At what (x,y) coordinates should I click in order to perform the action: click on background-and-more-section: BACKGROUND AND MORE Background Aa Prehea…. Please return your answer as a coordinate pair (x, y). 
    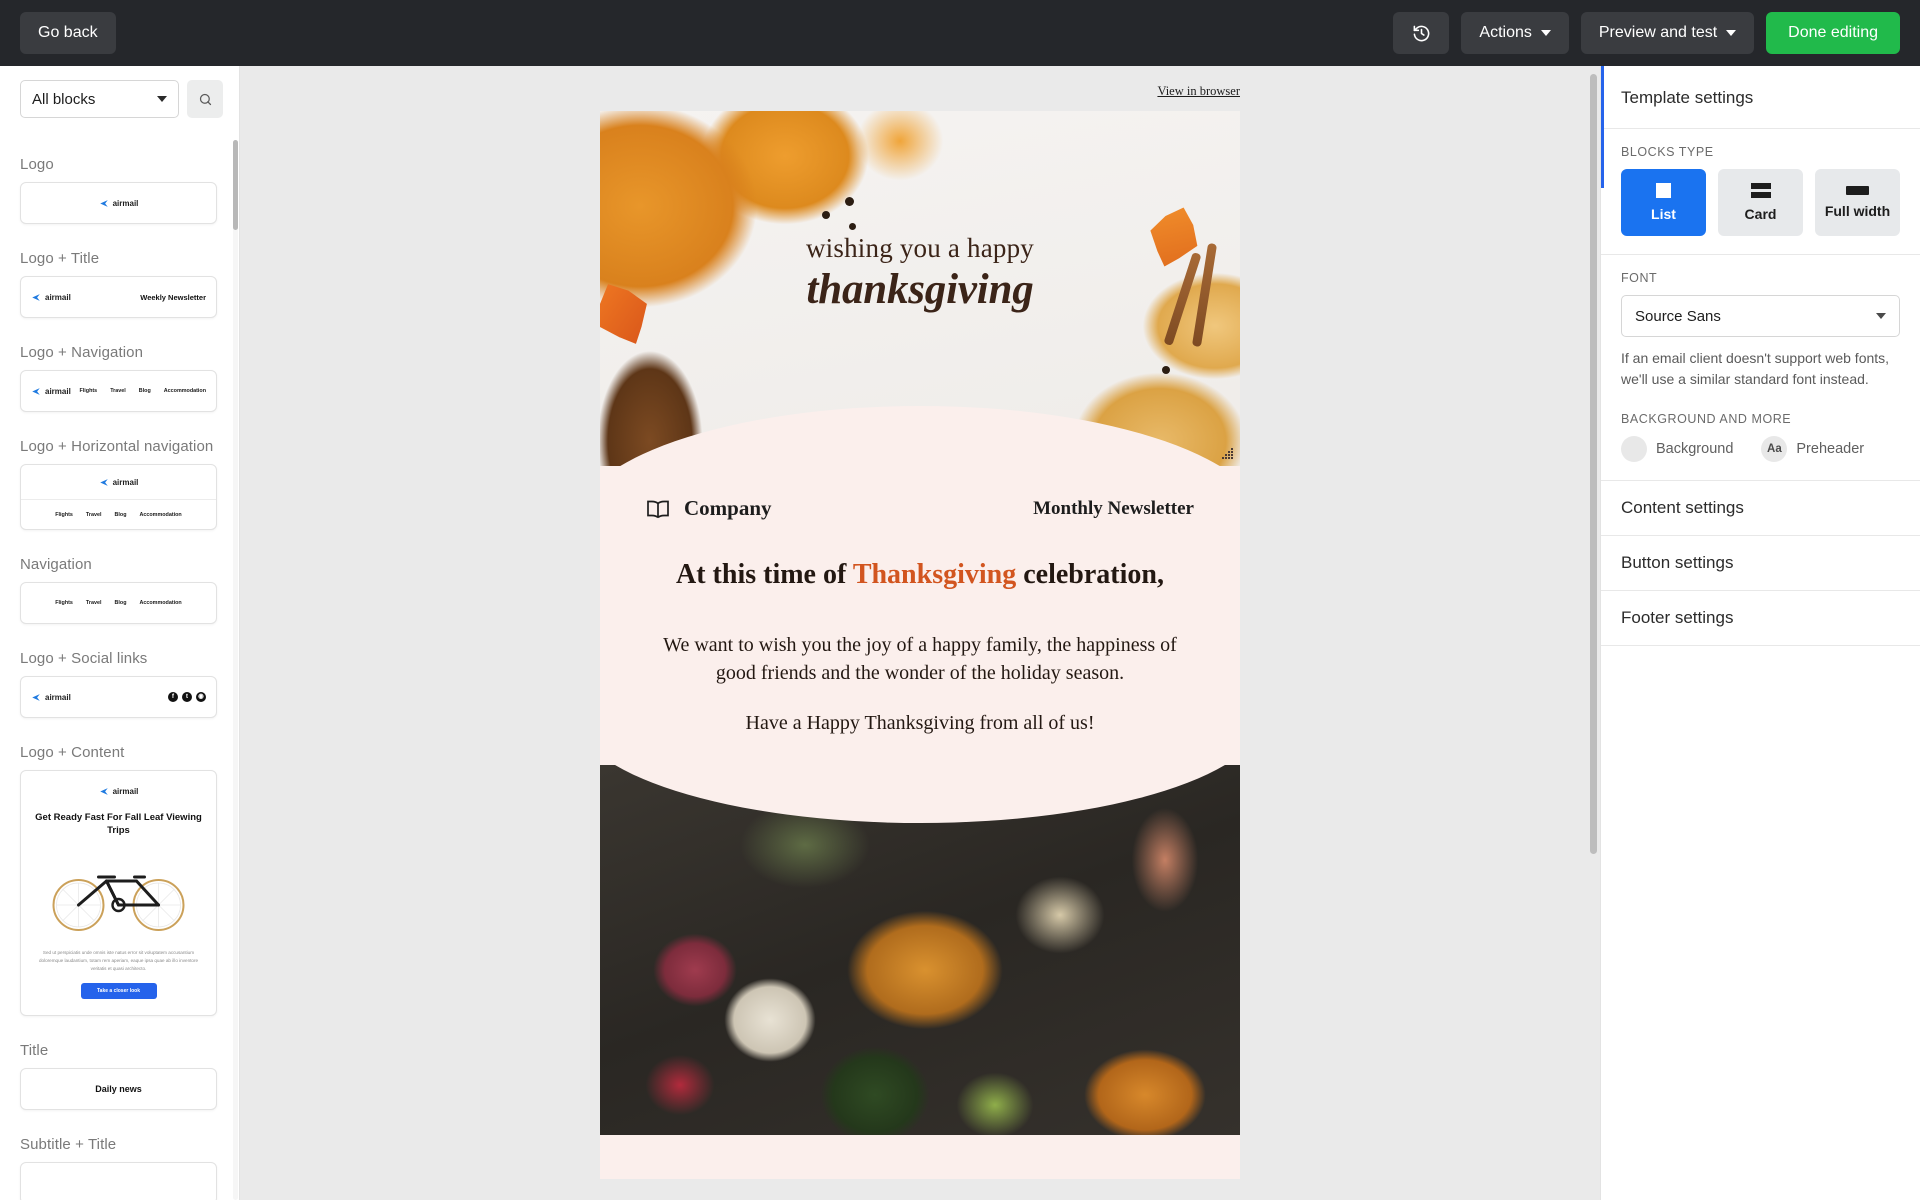
    Looking at the image, I should click on (1760, 444).